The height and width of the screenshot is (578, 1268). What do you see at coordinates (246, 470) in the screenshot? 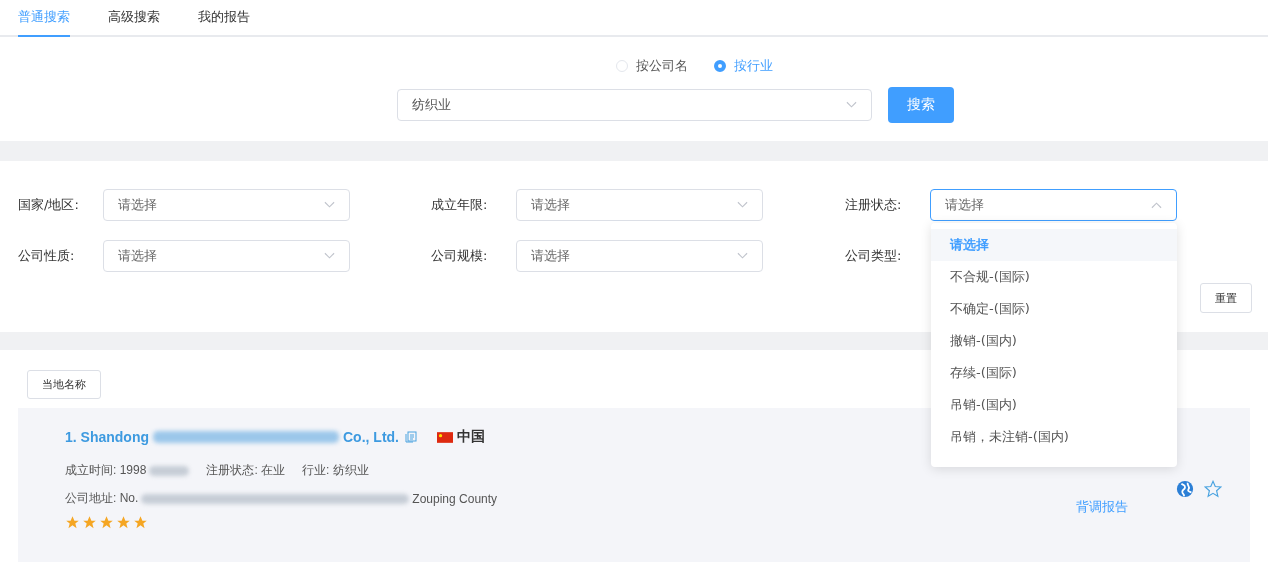
I see `registration-status: 注册状态: 在业` at bounding box center [246, 470].